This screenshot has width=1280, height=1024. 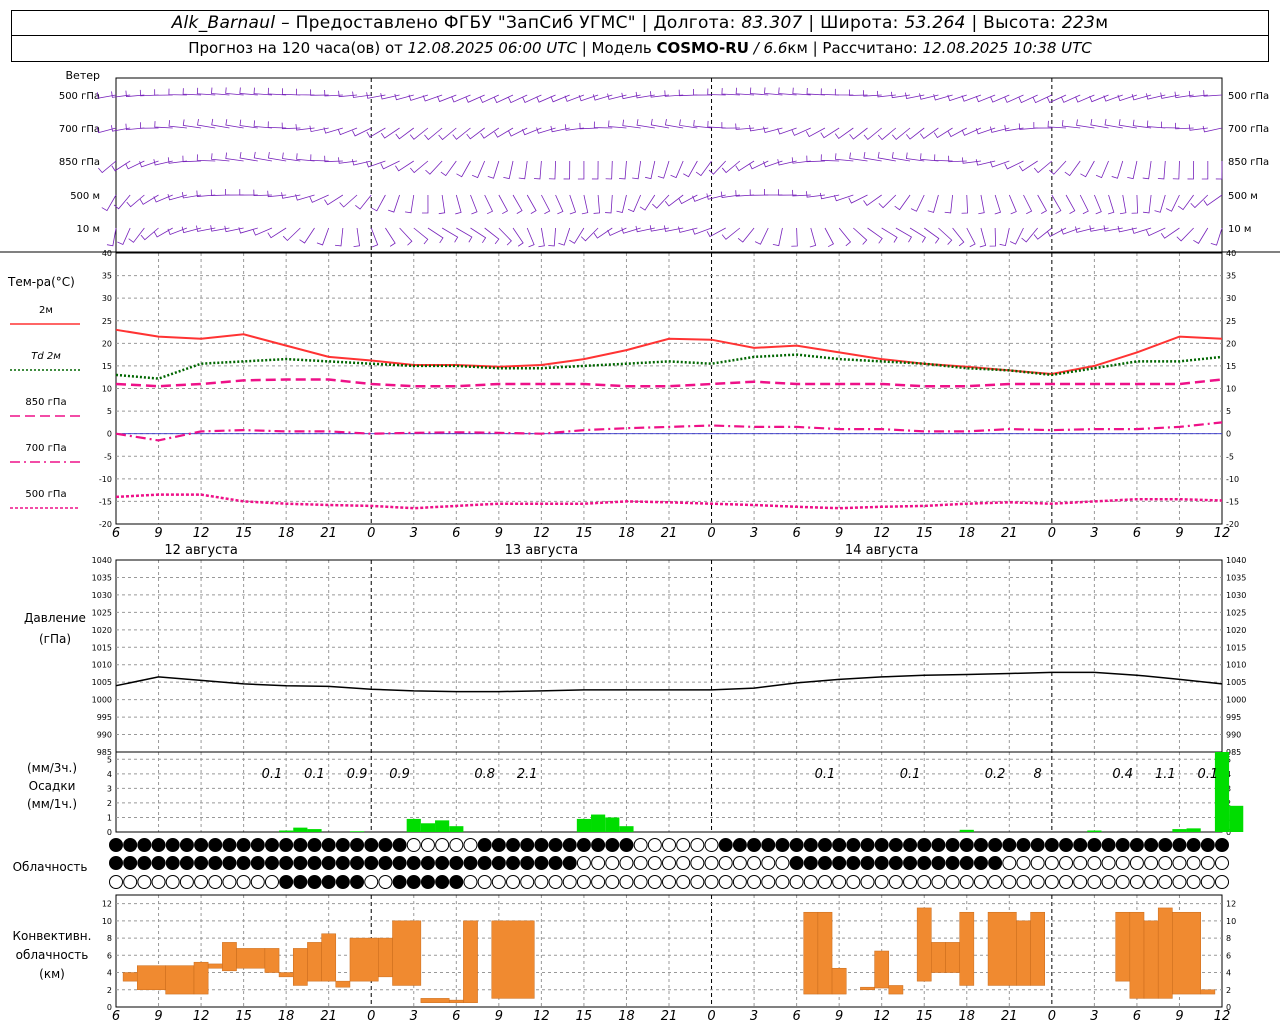 What do you see at coordinates (839, 533) in the screenshot?
I see `x-tick-label: 9` at bounding box center [839, 533].